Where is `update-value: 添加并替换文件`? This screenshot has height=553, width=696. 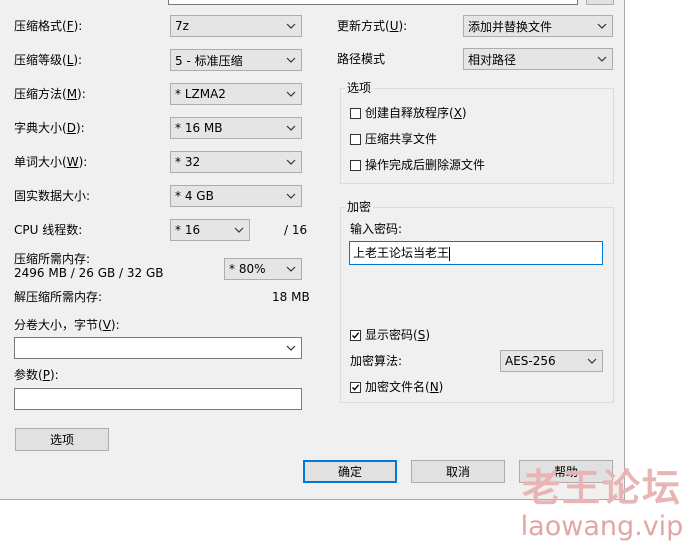 update-value: 添加并替换文件 is located at coordinates (510, 26).